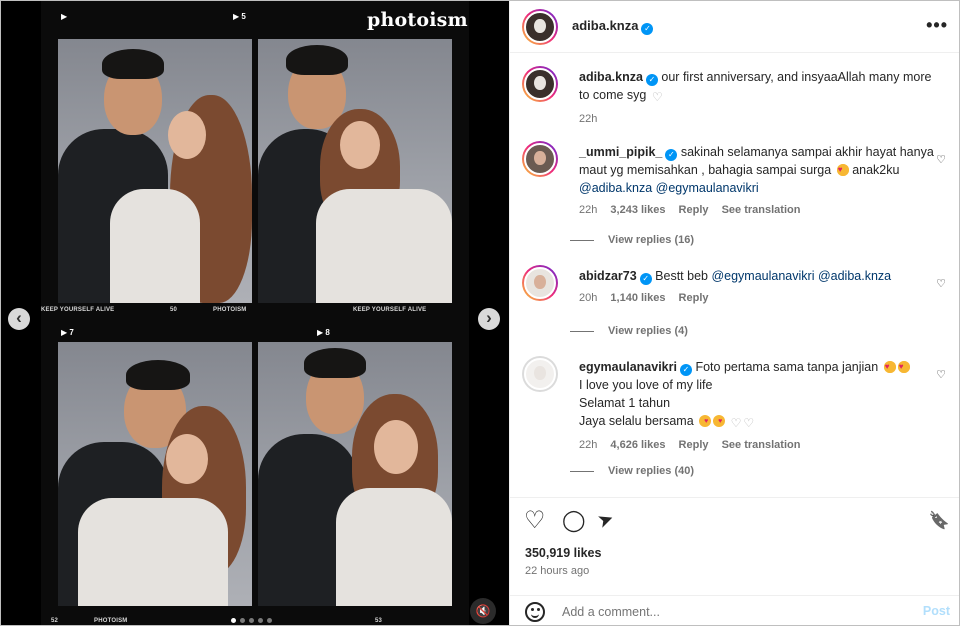  What do you see at coordinates (489, 319) in the screenshot?
I see `next-arrow-icon: ›` at bounding box center [489, 319].